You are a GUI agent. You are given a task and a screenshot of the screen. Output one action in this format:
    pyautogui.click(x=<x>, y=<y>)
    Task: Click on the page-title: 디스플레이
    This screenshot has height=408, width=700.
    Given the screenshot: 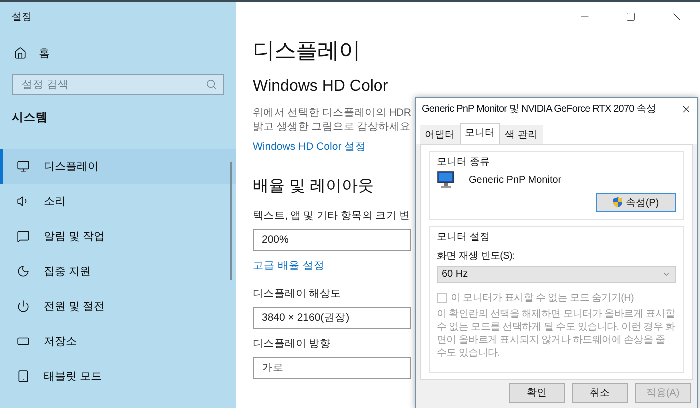 What is the action you would take?
    pyautogui.click(x=306, y=51)
    